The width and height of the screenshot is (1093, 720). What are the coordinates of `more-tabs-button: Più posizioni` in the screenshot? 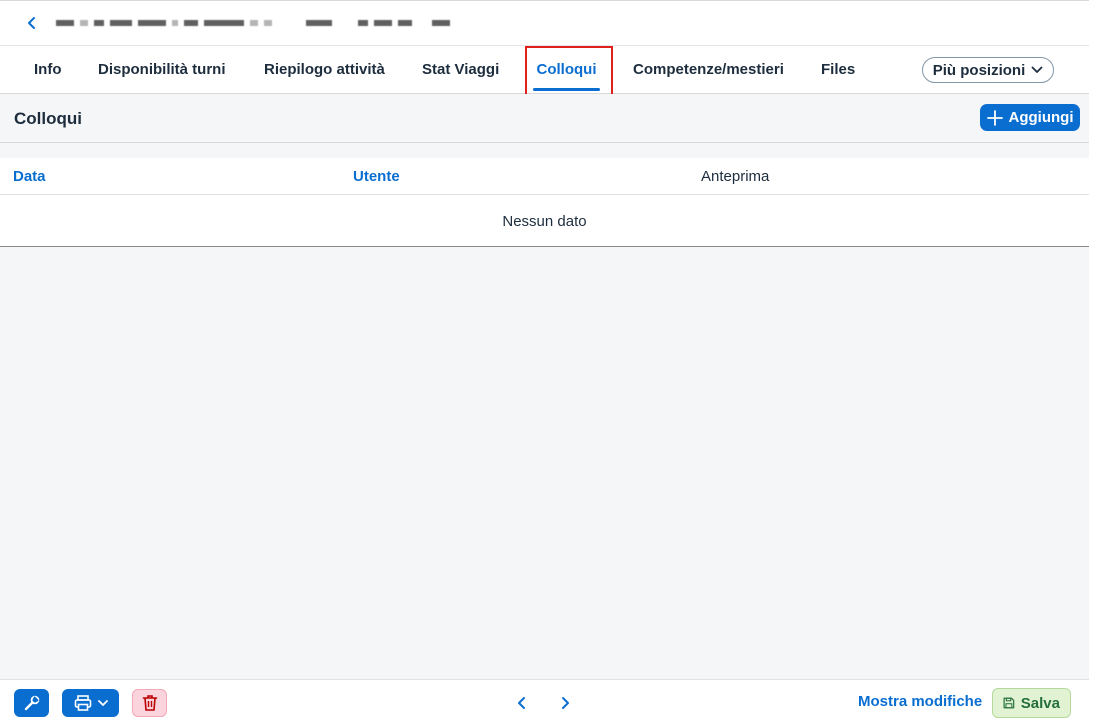 It's located at (988, 70).